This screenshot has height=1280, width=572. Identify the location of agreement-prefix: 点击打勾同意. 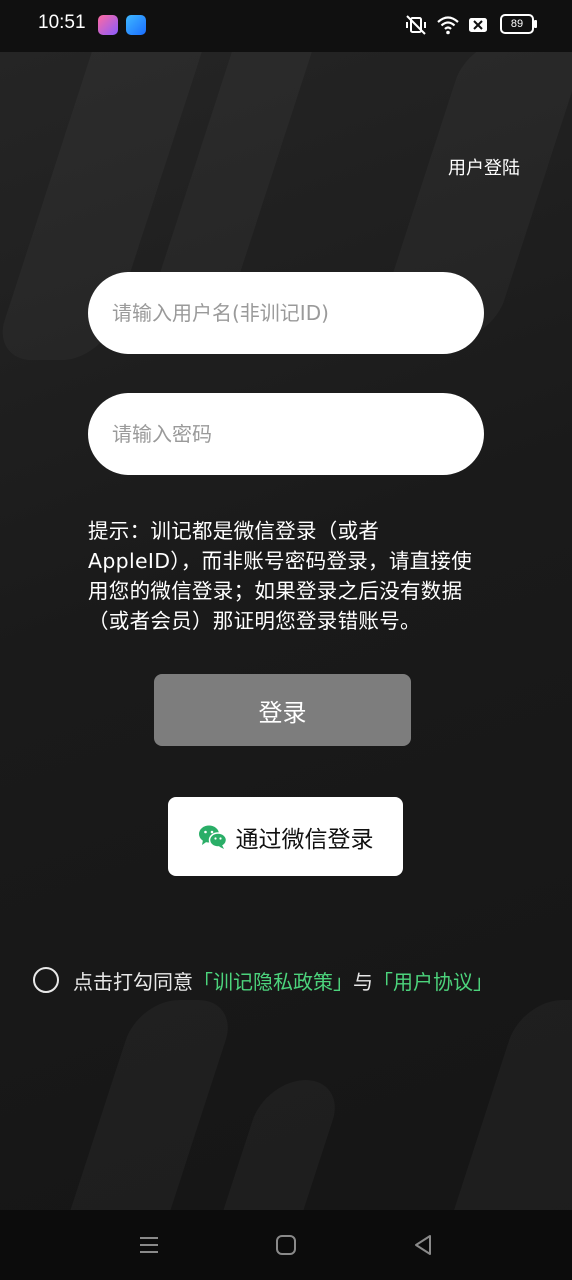
(133, 981).